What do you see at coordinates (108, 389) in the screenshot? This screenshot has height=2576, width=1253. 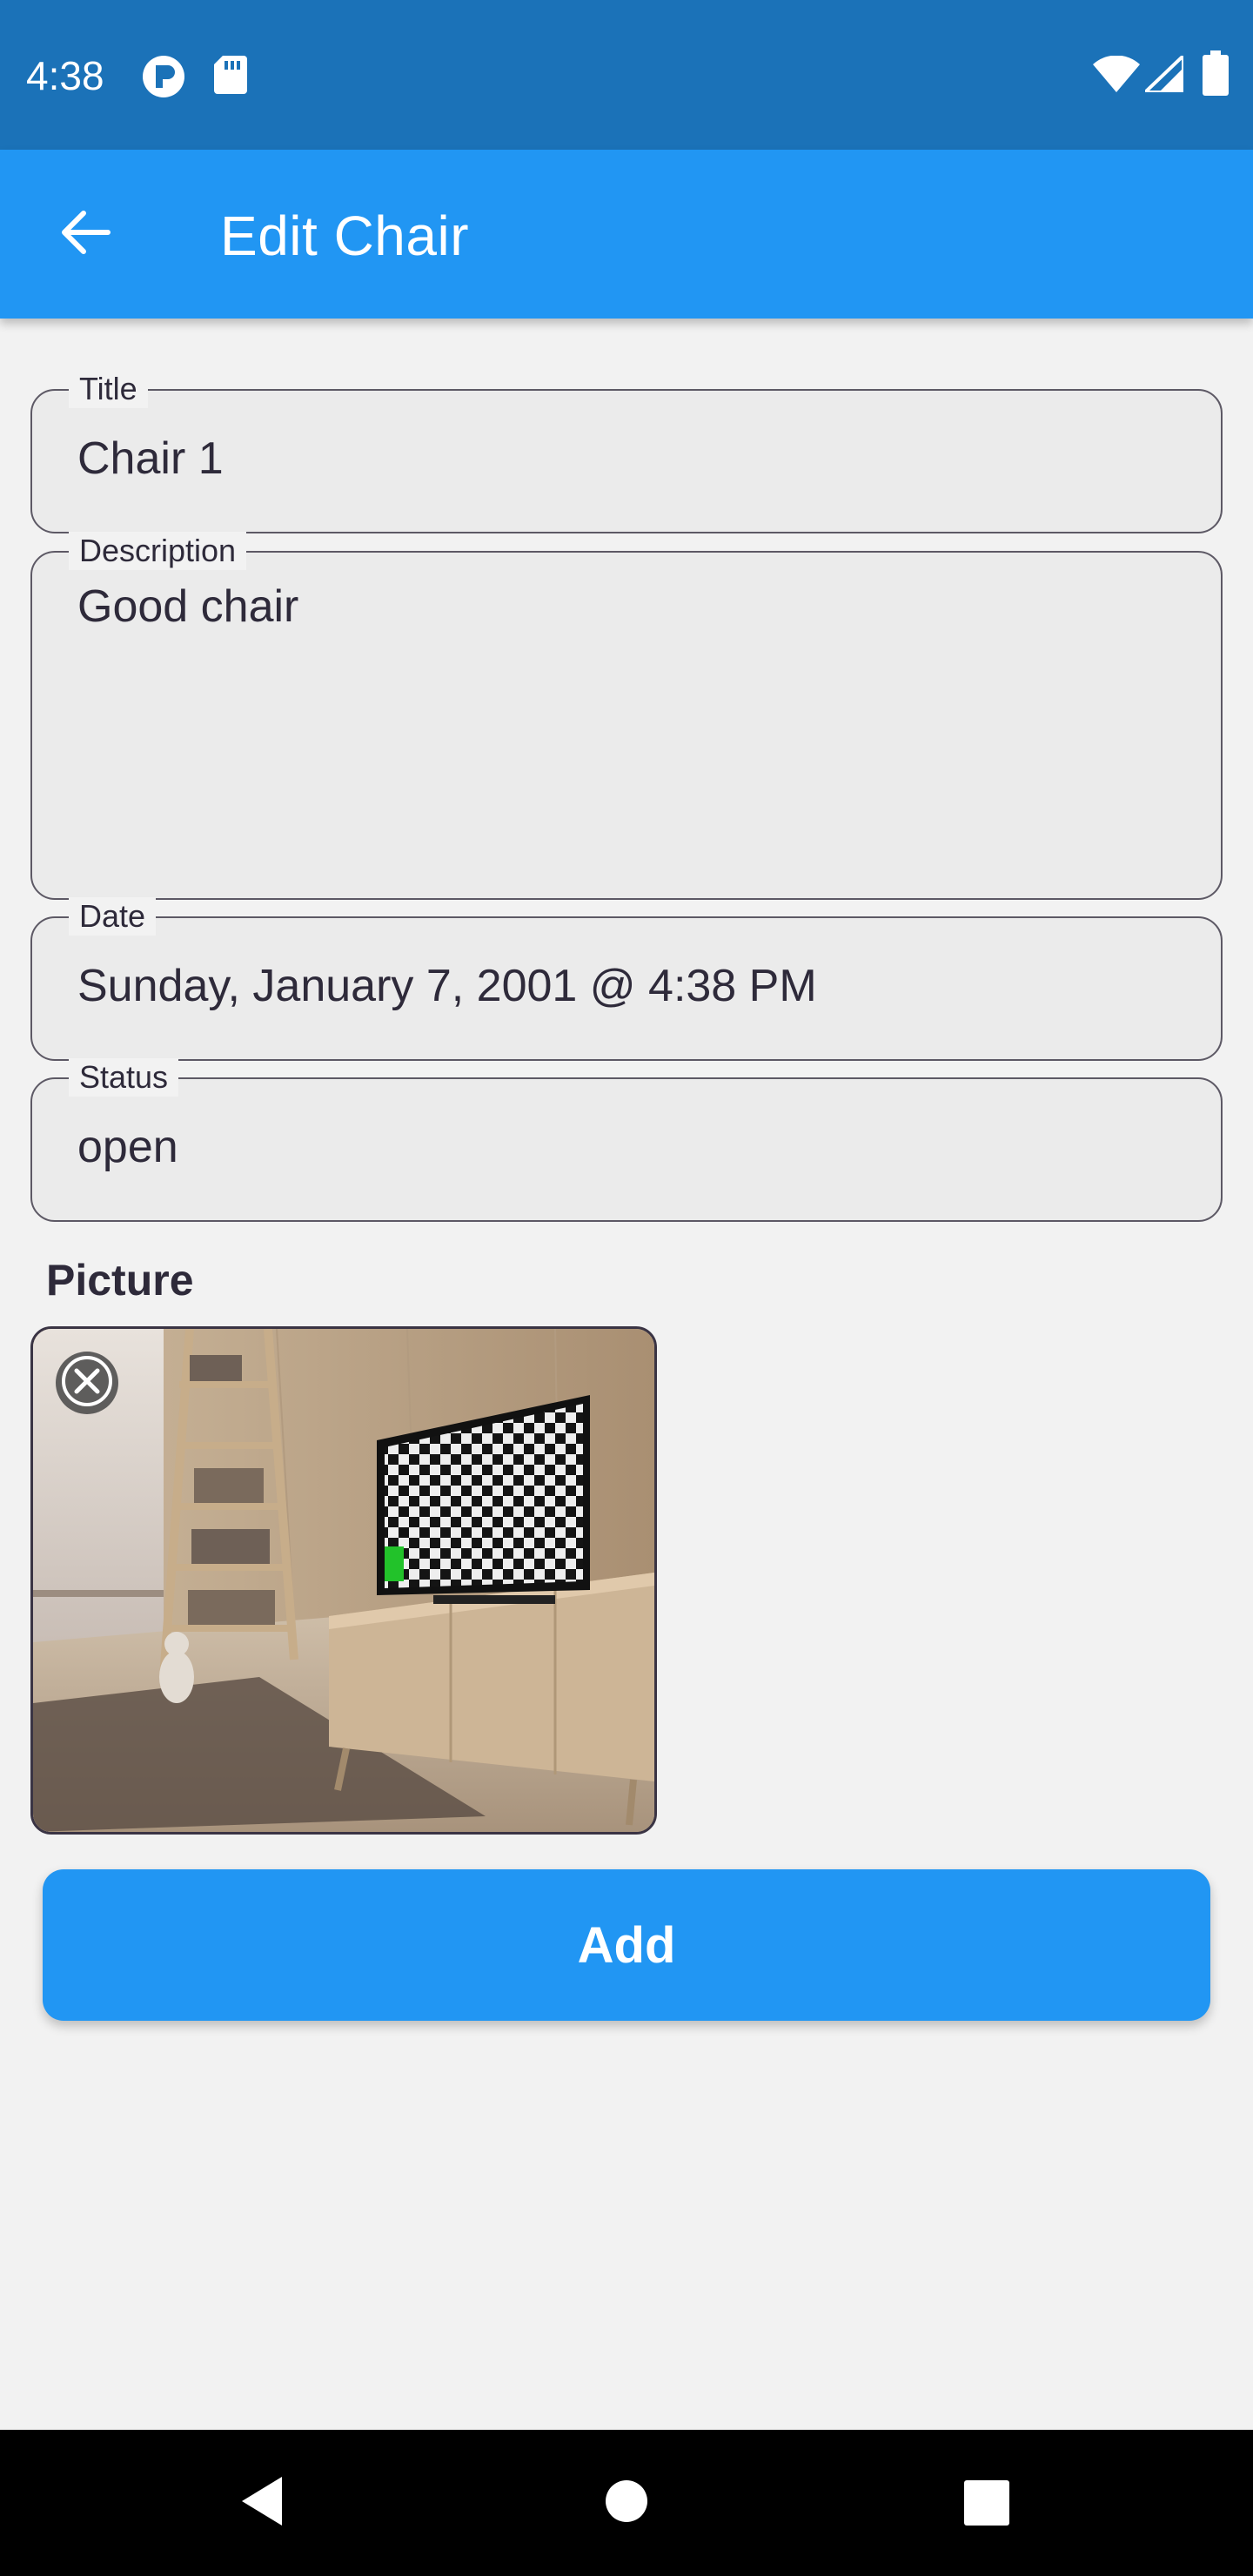 I see `title-field-label: Title` at bounding box center [108, 389].